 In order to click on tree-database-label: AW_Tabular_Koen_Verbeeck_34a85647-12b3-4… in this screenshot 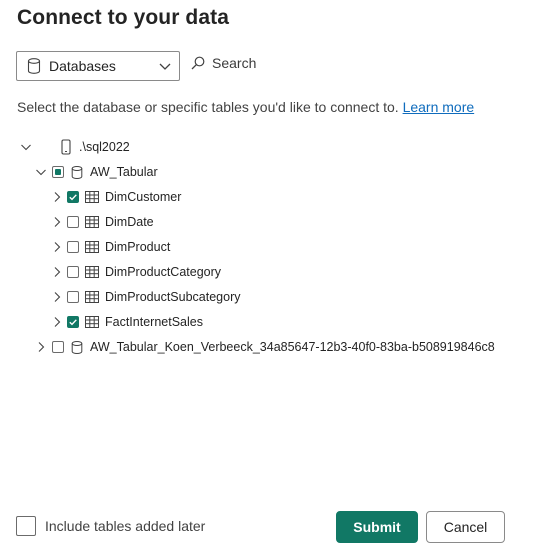, I will do `click(292, 347)`.